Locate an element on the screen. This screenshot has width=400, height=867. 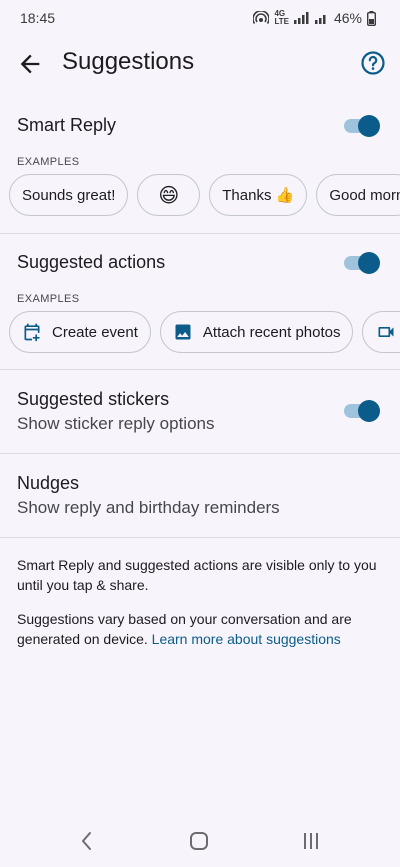
status-icons: 4G LTE 46% is located at coordinates (314, 18).